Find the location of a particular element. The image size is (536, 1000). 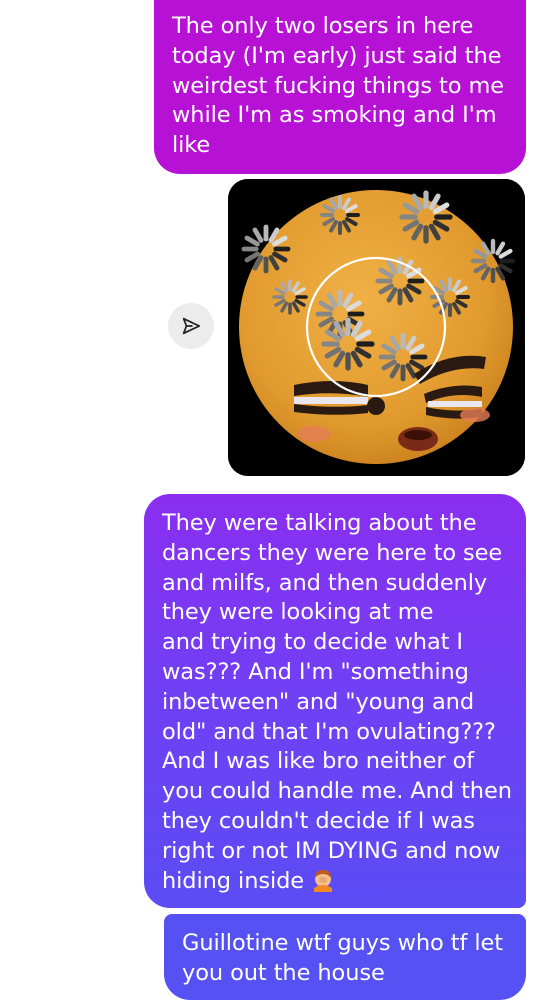

message-text-line: weirdest fucking things to me is located at coordinates (338, 85).